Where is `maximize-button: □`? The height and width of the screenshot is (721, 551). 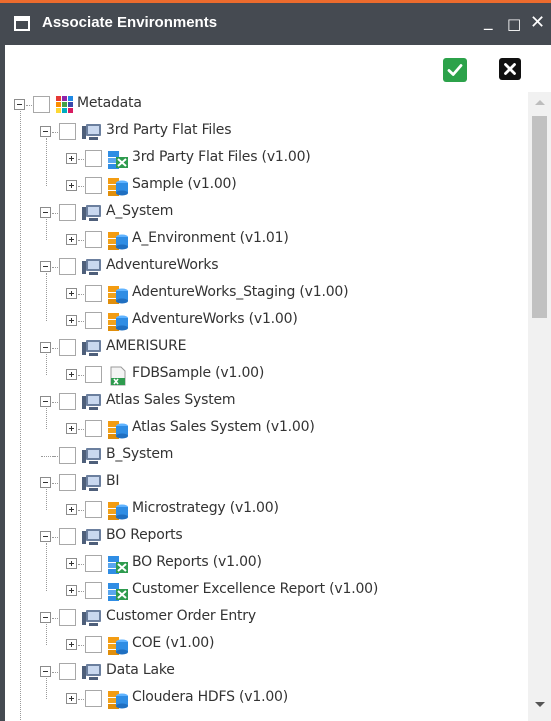
maximize-button: □ is located at coordinates (514, 24).